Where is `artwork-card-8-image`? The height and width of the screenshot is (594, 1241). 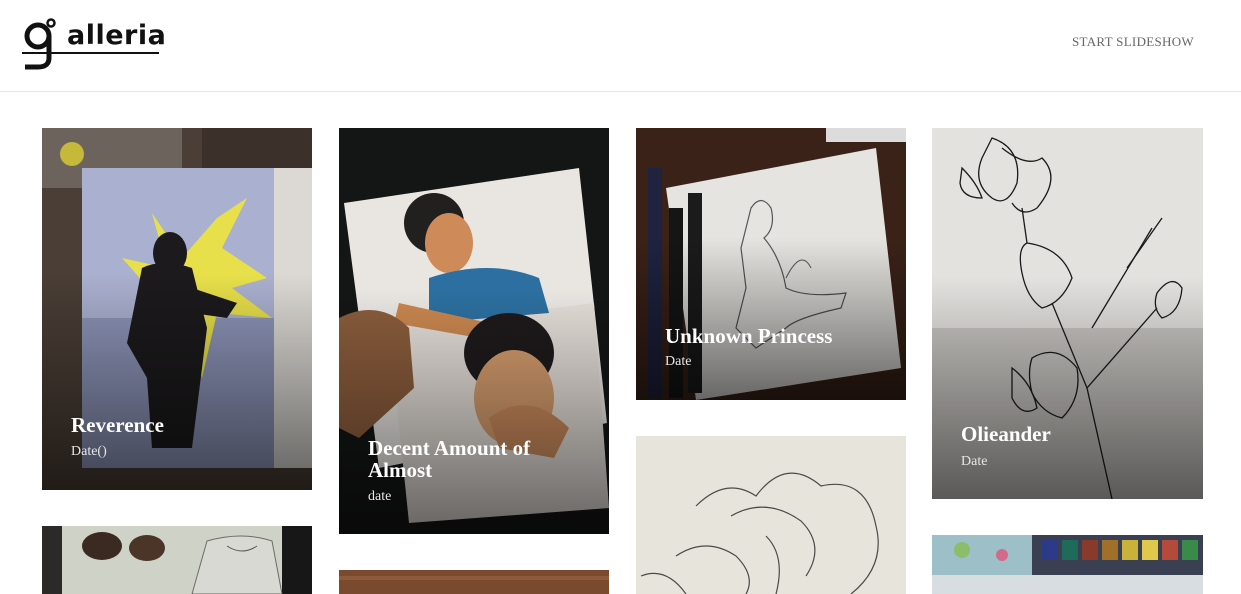
artwork-card-8-image is located at coordinates (1067, 564).